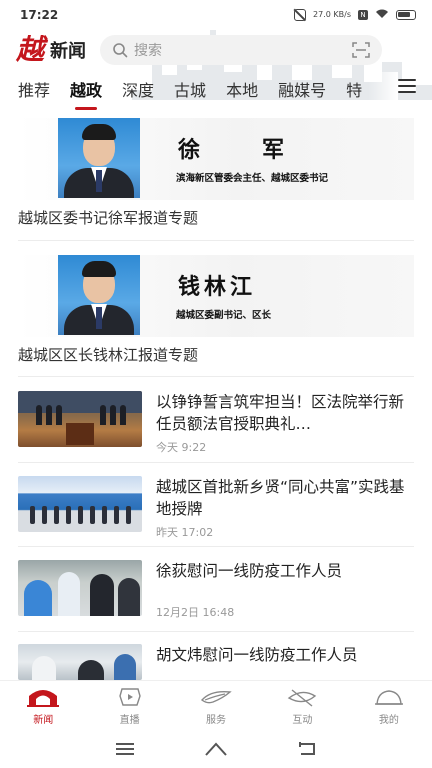 This screenshot has width=432, height=768. Describe the element at coordinates (406, 15) in the screenshot. I see `battery-icon` at that location.